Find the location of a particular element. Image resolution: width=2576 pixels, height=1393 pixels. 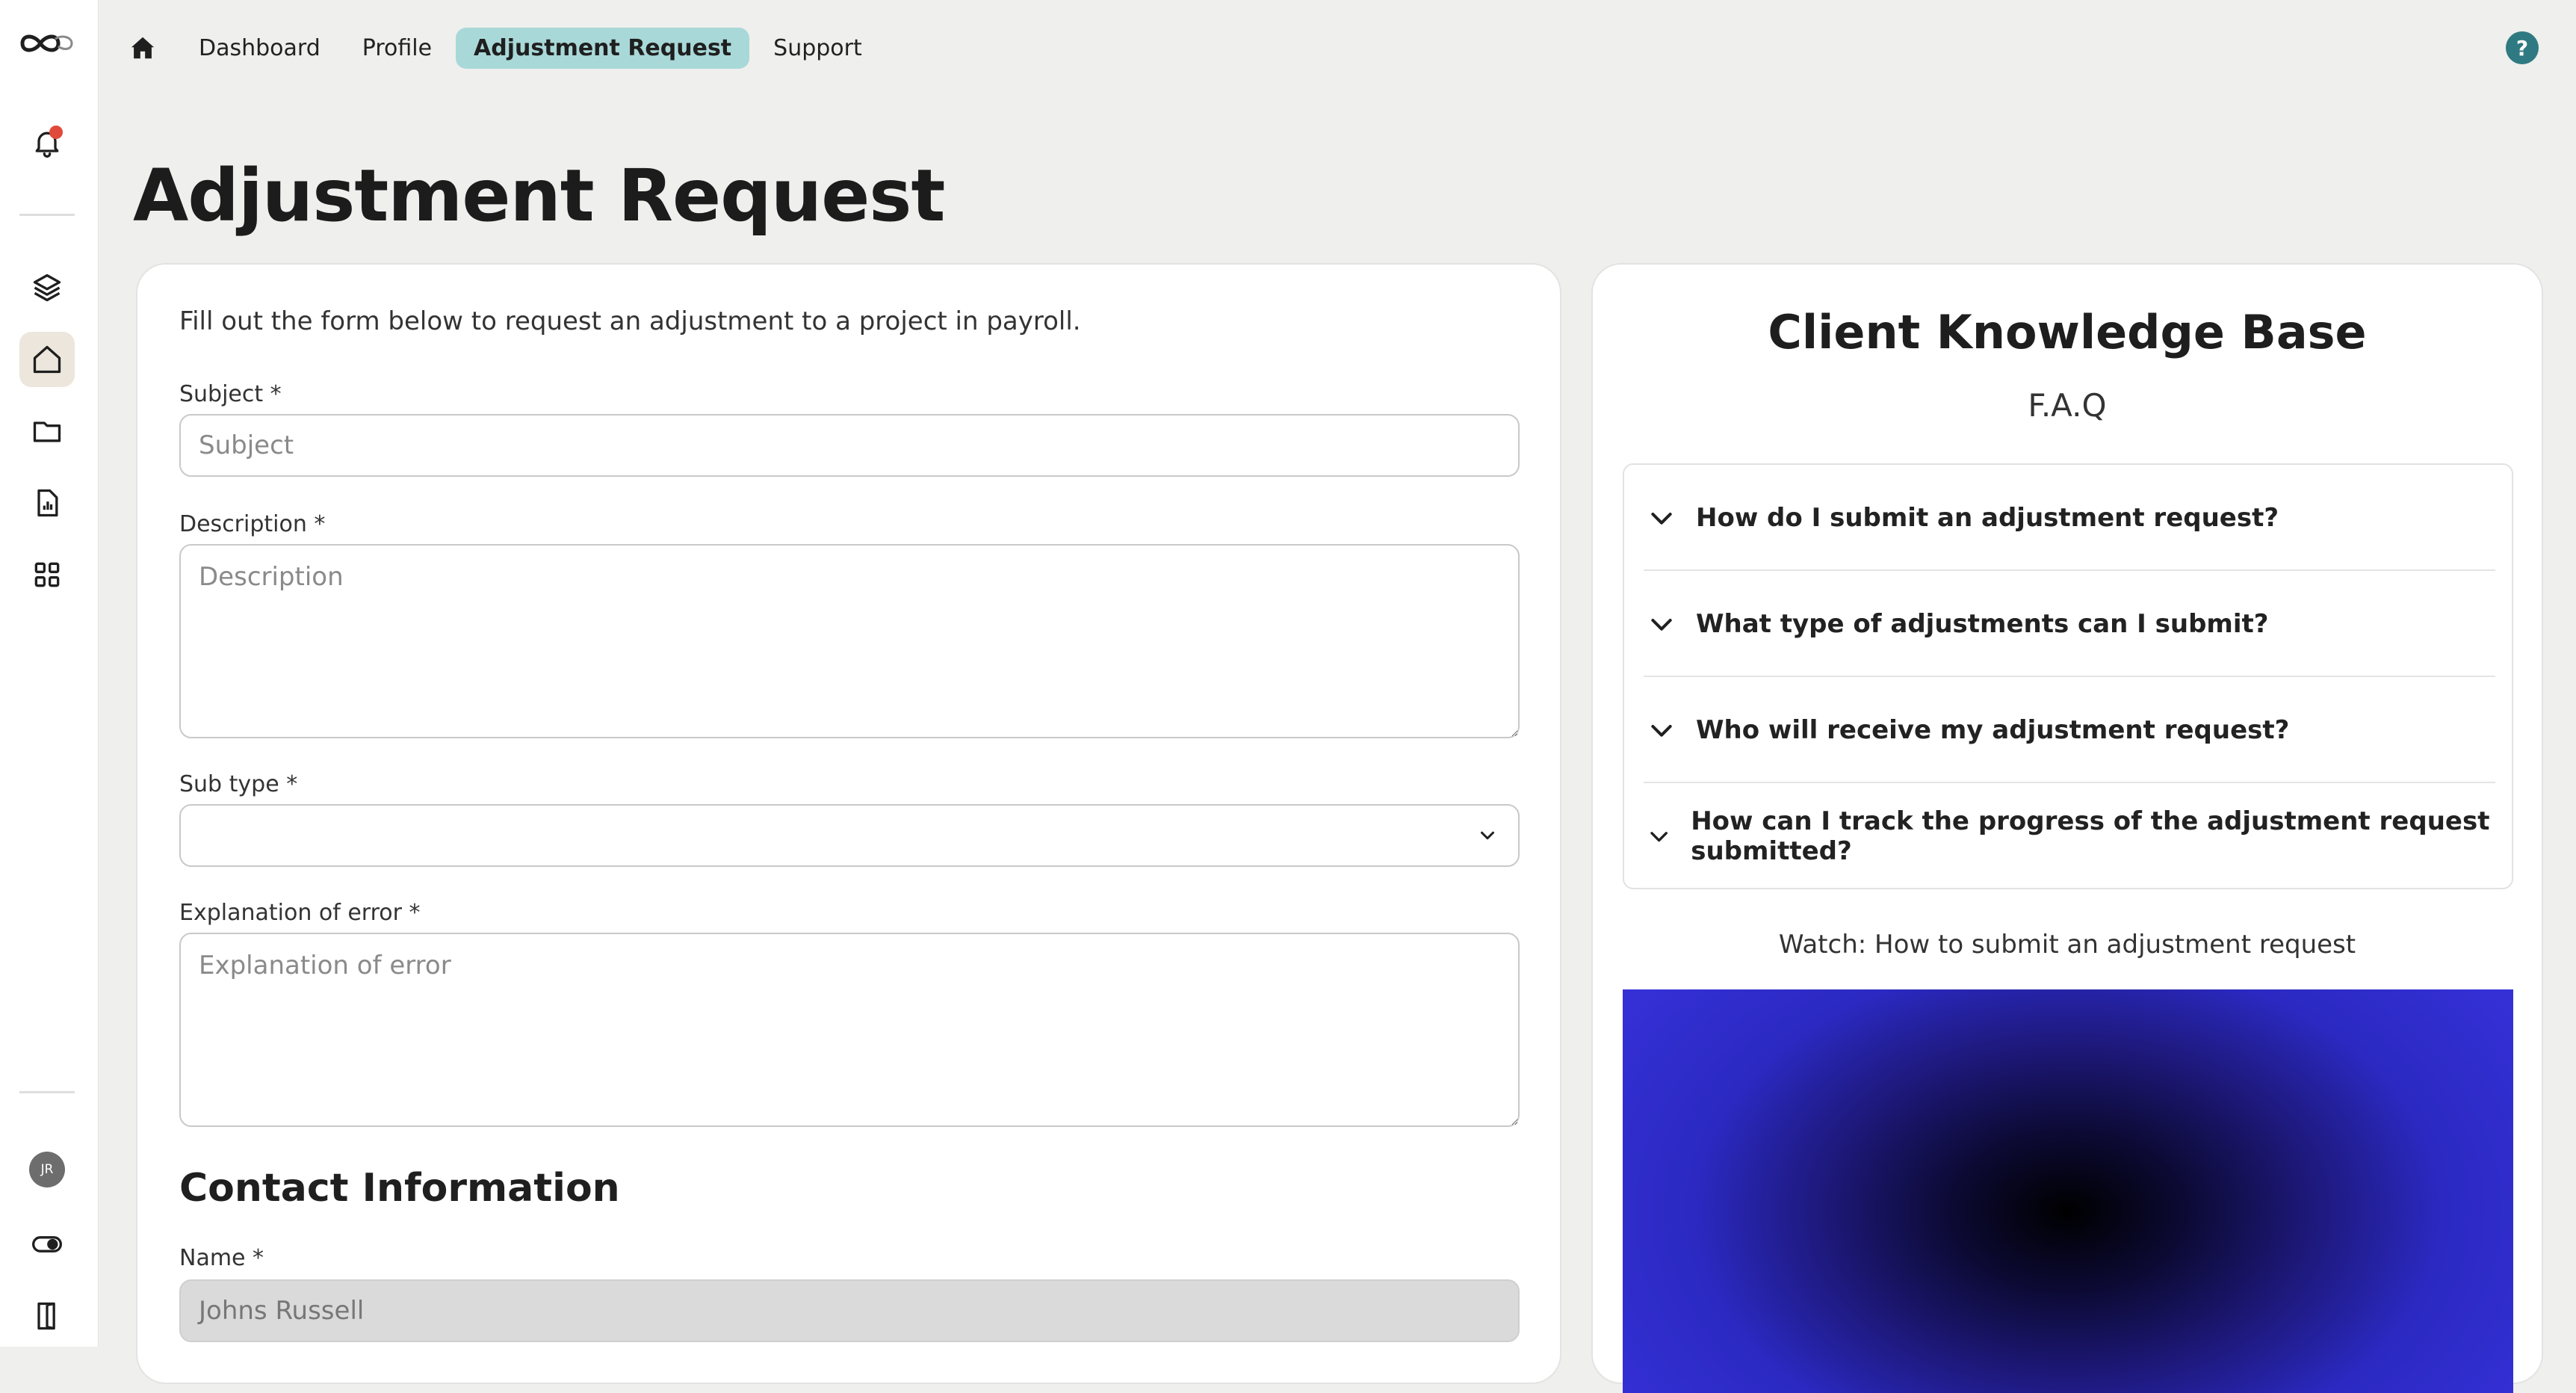

faq-item: Who will receive my adjustment request? is located at coordinates (2069, 730).